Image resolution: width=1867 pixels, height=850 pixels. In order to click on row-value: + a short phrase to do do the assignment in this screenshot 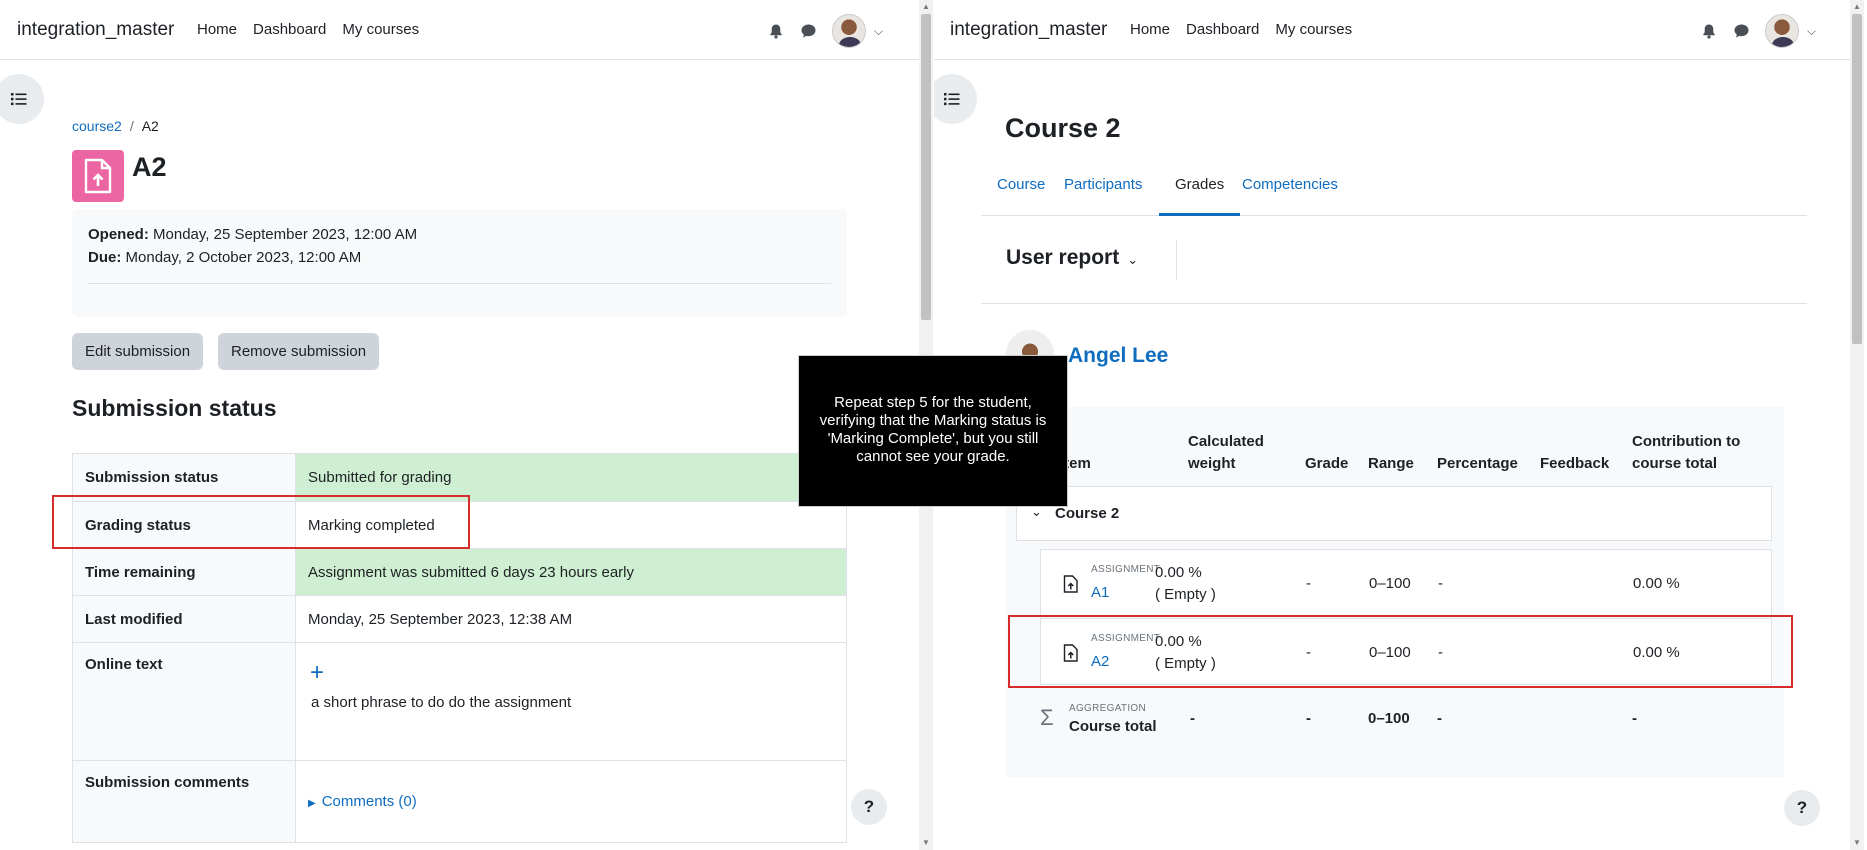, I will do `click(571, 701)`.